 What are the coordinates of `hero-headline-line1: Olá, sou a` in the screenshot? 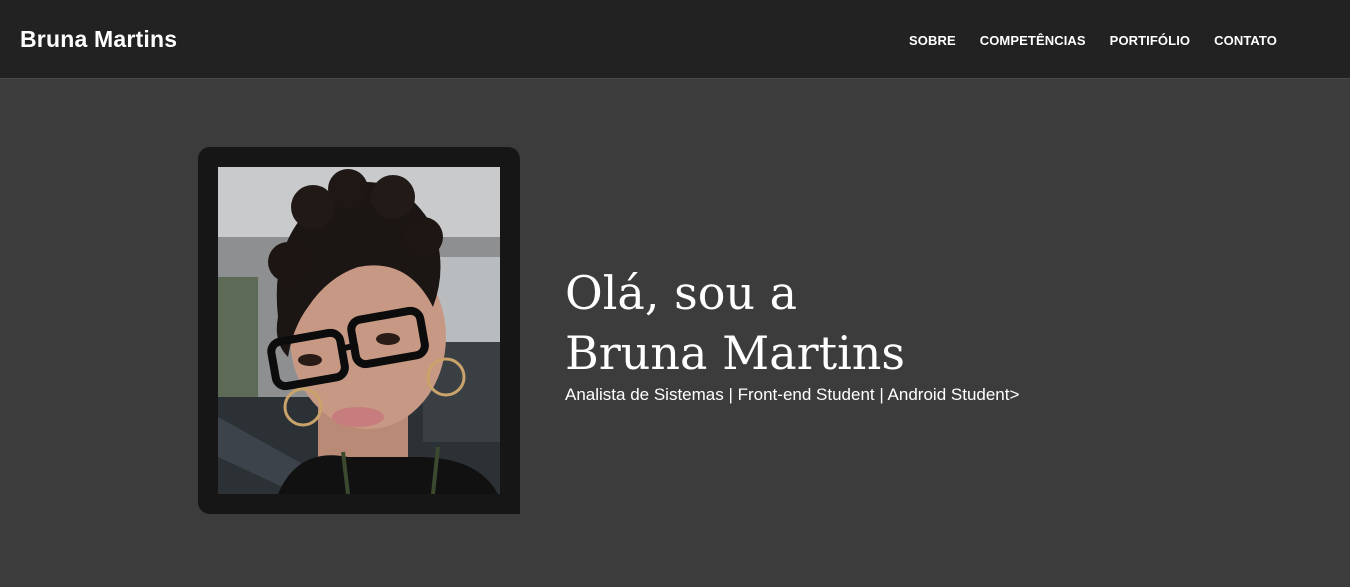 It's located at (681, 293).